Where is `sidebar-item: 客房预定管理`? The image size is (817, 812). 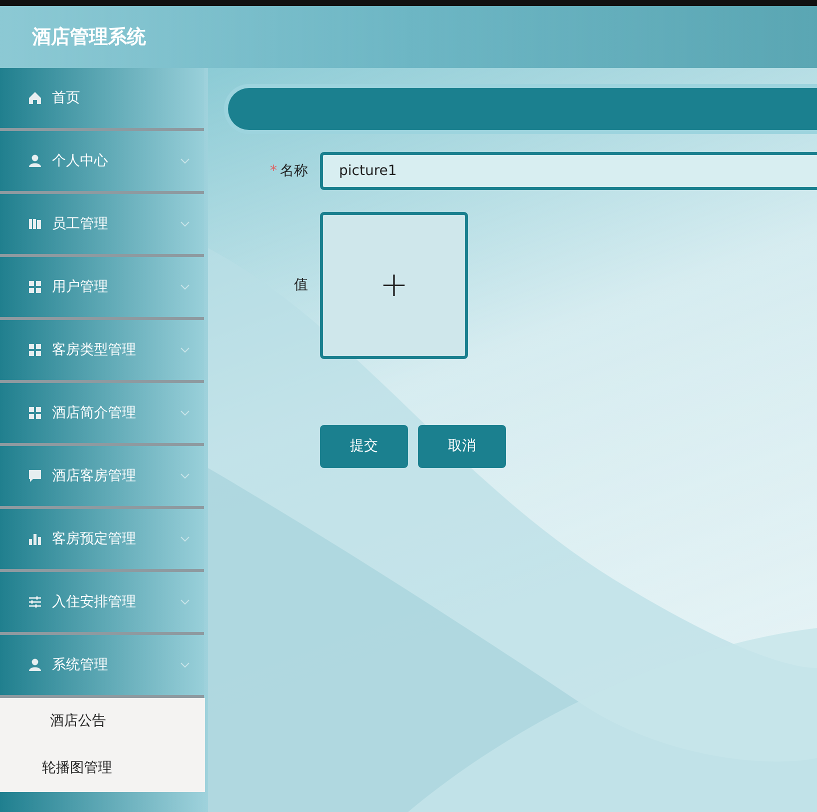 sidebar-item: 客房预定管理 is located at coordinates (102, 540).